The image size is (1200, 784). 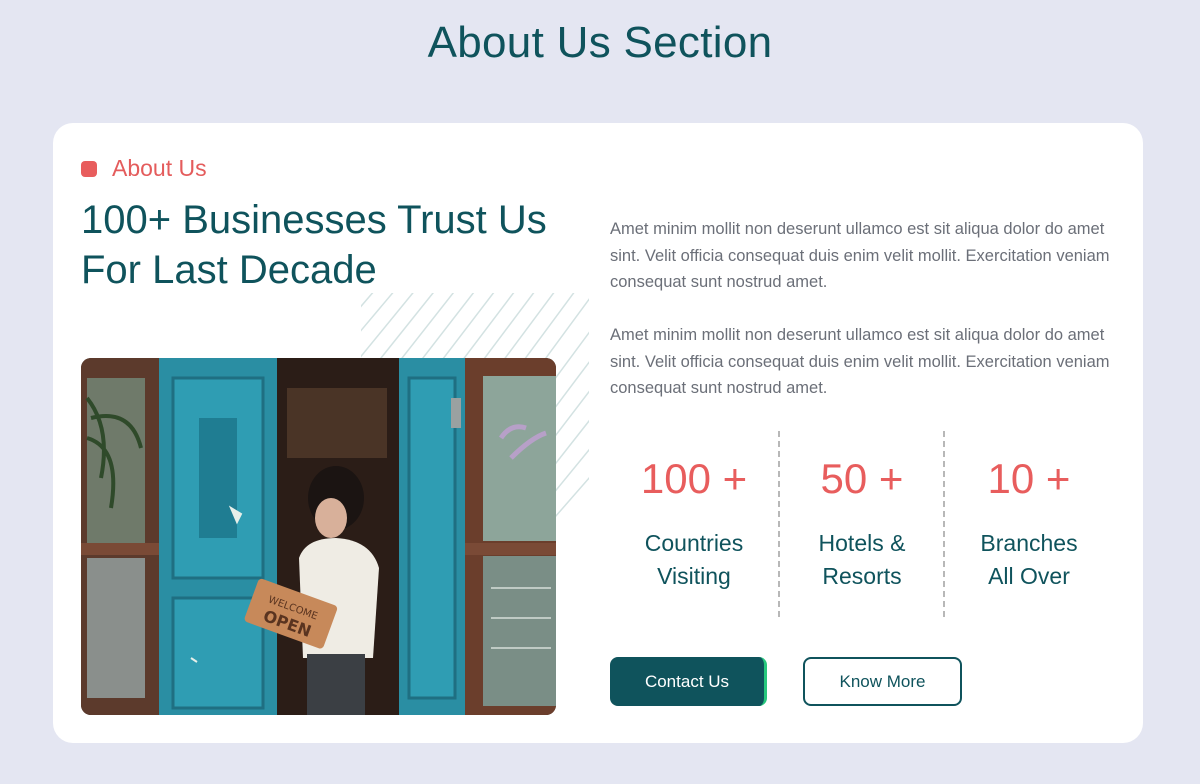 I want to click on stat-value: 10 +, so click(x=1029, y=478).